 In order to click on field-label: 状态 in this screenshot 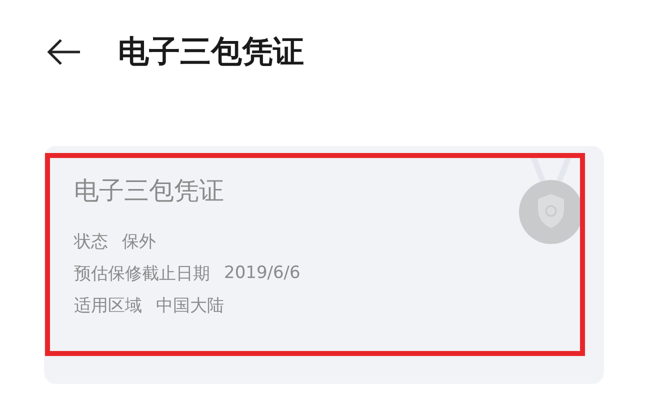, I will do `click(91, 241)`.